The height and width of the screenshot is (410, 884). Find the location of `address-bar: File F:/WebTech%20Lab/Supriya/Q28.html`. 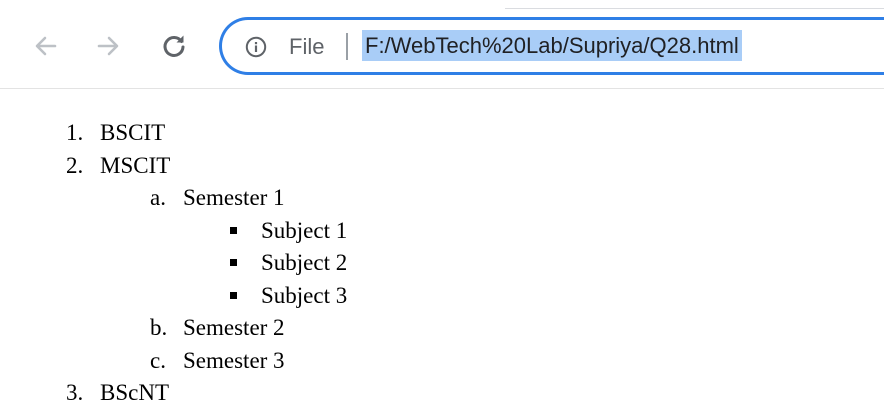

address-bar: File F:/WebTech%20Lab/Supriya/Q28.html is located at coordinates (551, 46).